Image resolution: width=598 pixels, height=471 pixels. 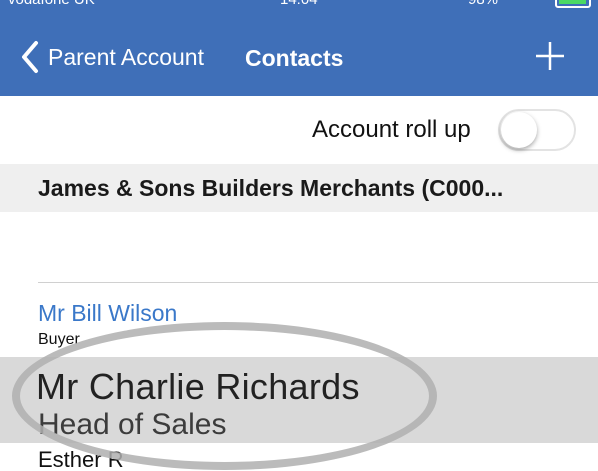 What do you see at coordinates (132, 424) in the screenshot?
I see `contact-role: Head of Sales` at bounding box center [132, 424].